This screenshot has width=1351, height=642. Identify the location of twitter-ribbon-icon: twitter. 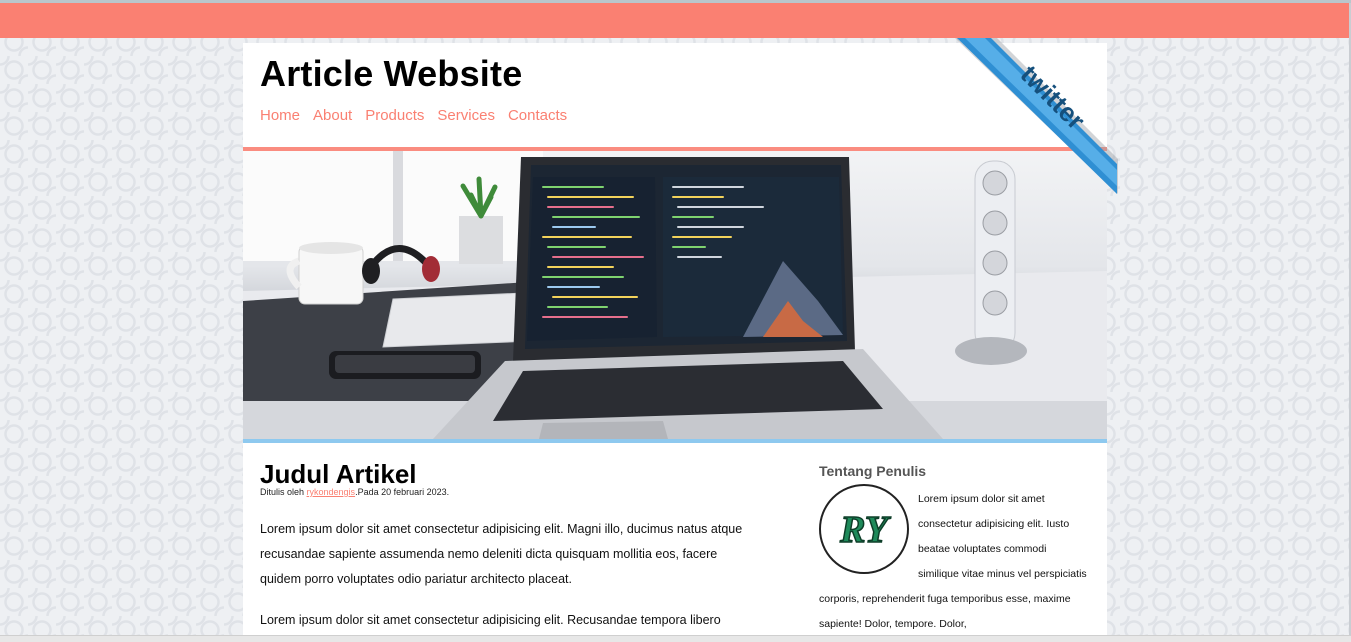
(1036, 116).